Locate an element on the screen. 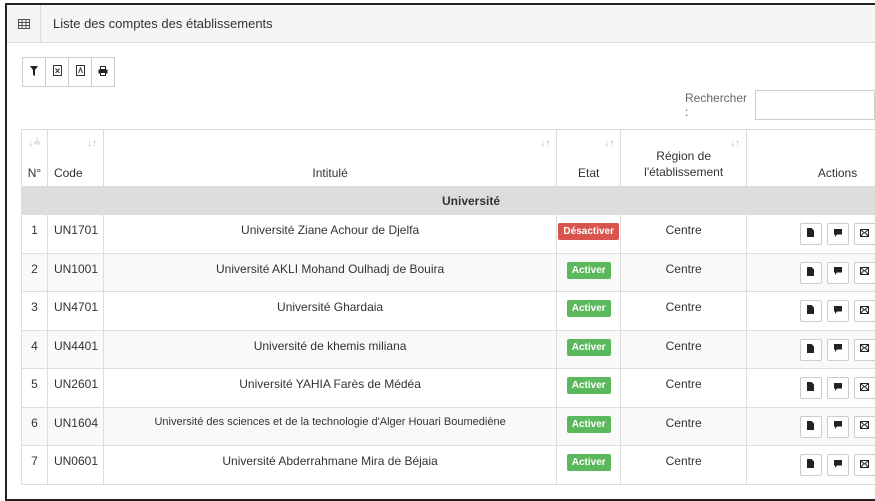 The width and height of the screenshot is (875, 501). row-number: 2 is located at coordinates (34, 272).